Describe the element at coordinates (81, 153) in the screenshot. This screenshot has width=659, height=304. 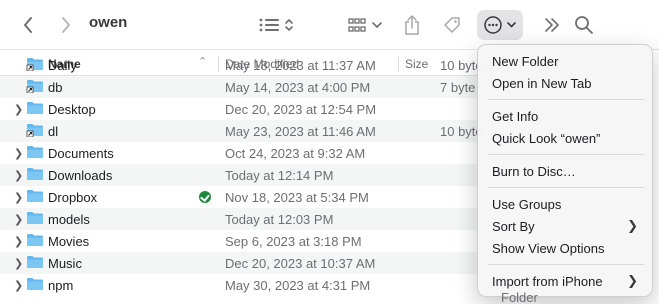
I see `file-name: Documents` at that location.